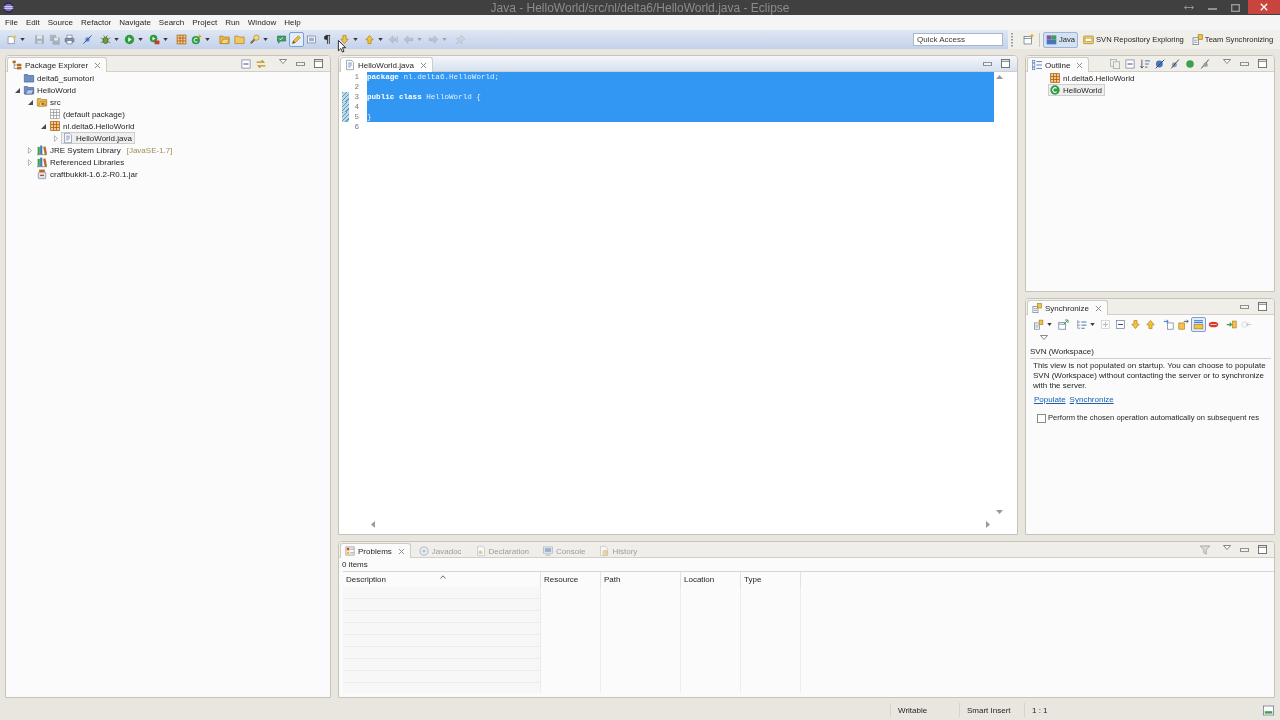 This screenshot has width=1280, height=720. I want to click on arrow-down-icon, so click(344, 39).